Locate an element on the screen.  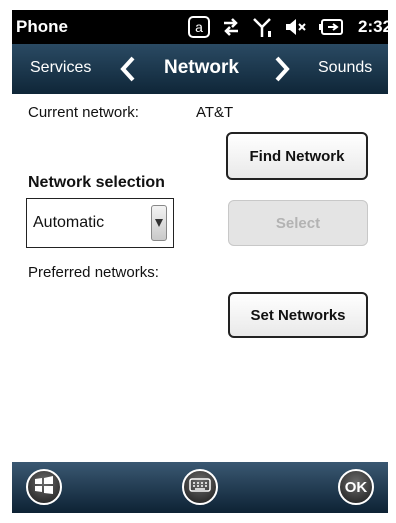
status-bar: Phone a 2:32 is located at coordinates (202, 27).